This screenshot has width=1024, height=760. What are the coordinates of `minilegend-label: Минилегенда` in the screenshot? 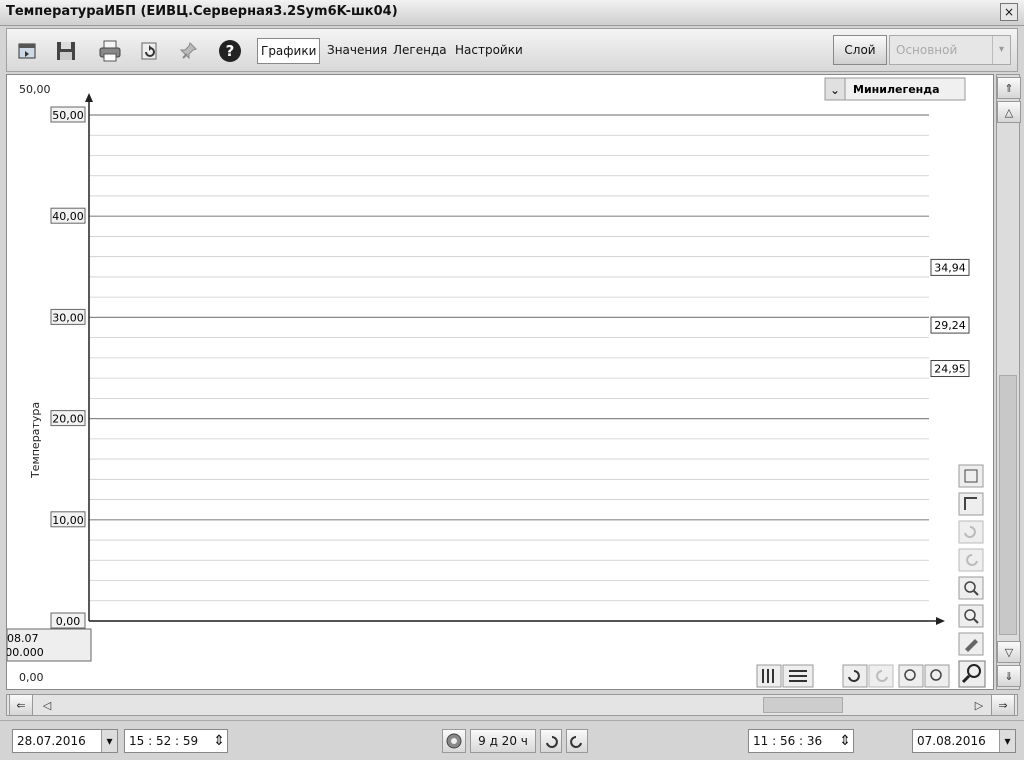 It's located at (896, 89).